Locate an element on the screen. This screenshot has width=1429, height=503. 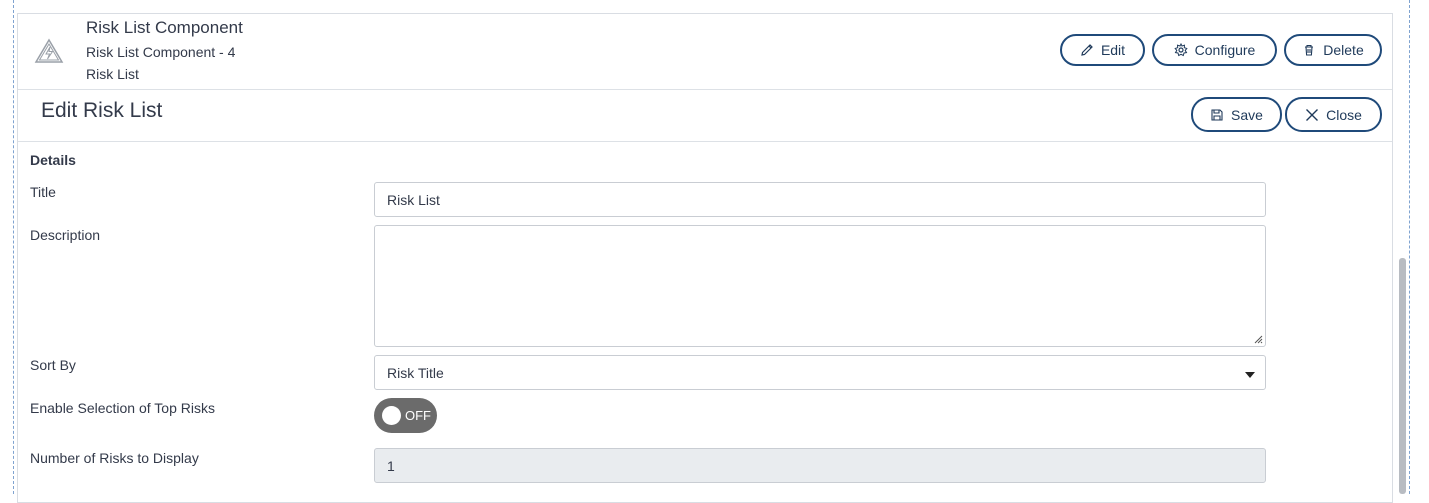
pencil-icon is located at coordinates (1087, 50).